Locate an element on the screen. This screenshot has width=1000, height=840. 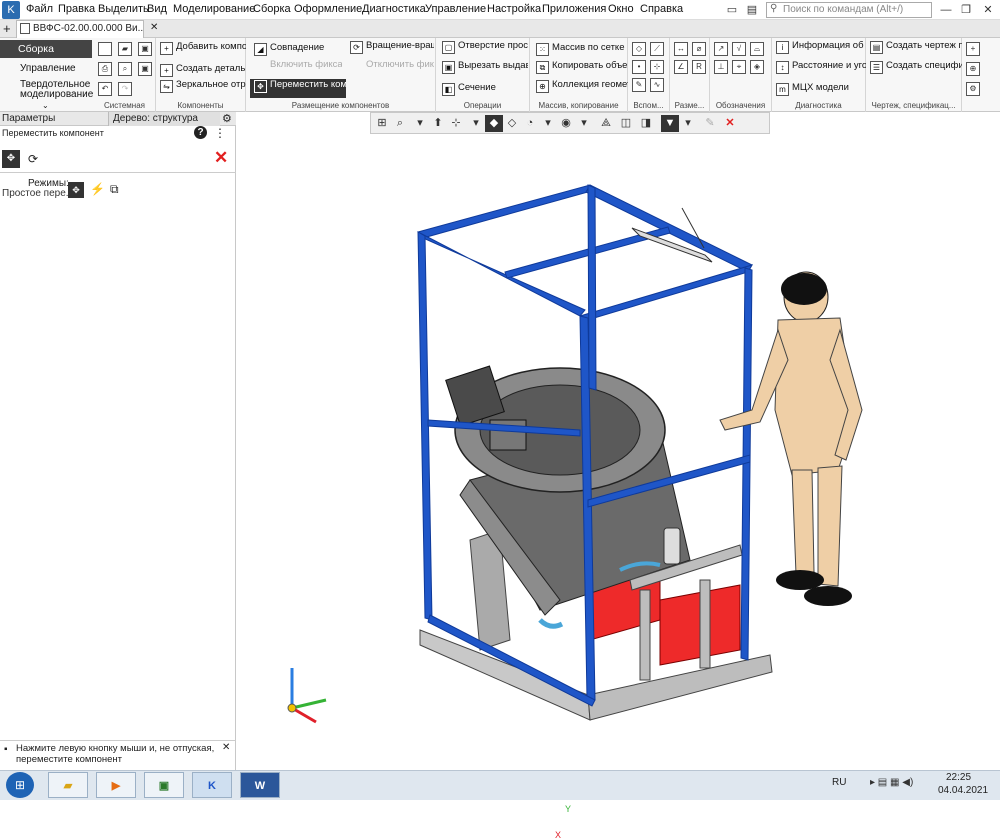
section-view-icon: ◫ is located at coordinates (626, 123).